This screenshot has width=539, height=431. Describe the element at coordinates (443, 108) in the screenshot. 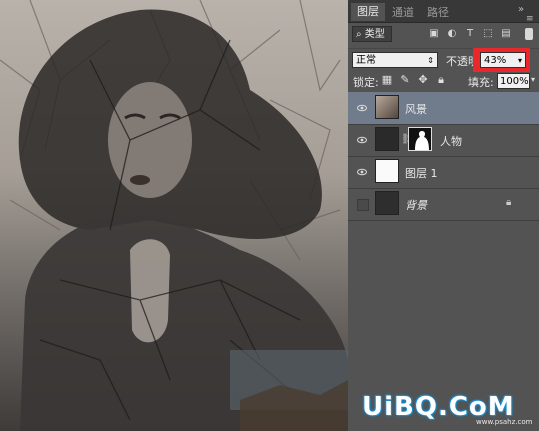

I see `layer-row-scenery: 风景` at that location.